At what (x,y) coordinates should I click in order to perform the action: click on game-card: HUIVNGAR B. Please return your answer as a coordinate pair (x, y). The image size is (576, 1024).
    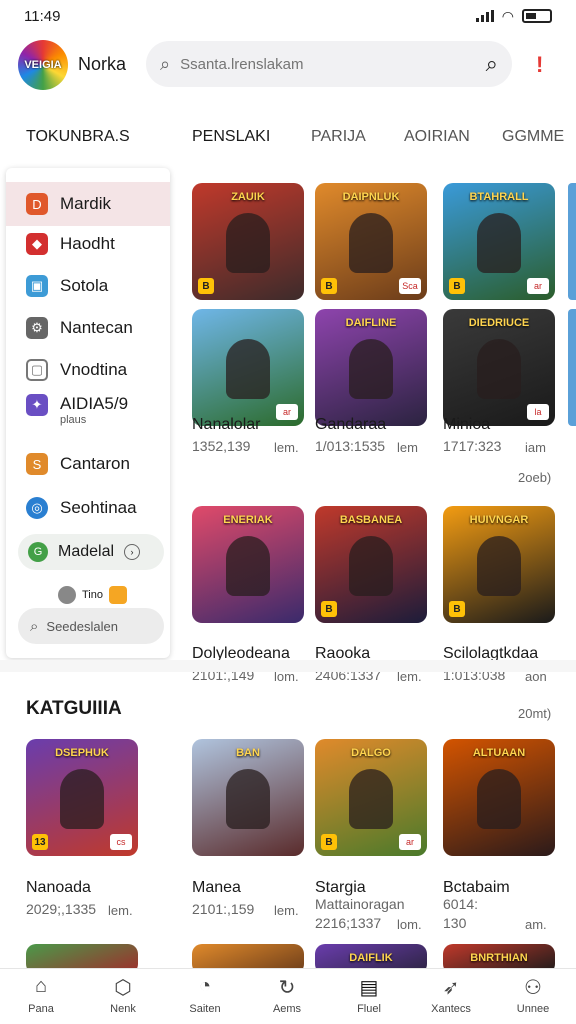
    Looking at the image, I should click on (499, 564).